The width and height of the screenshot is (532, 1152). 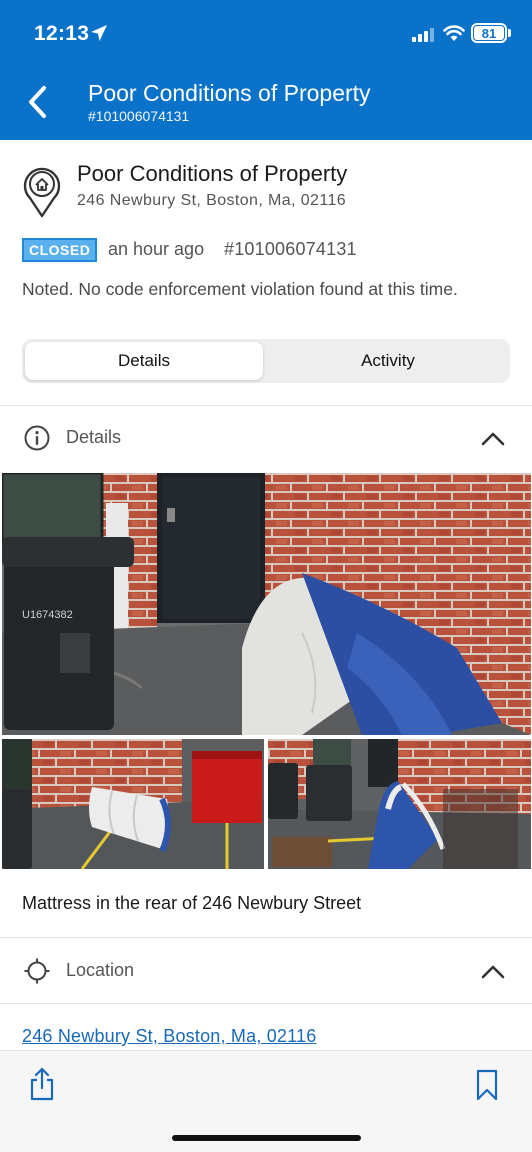 I want to click on share-icon, so click(x=42, y=1084).